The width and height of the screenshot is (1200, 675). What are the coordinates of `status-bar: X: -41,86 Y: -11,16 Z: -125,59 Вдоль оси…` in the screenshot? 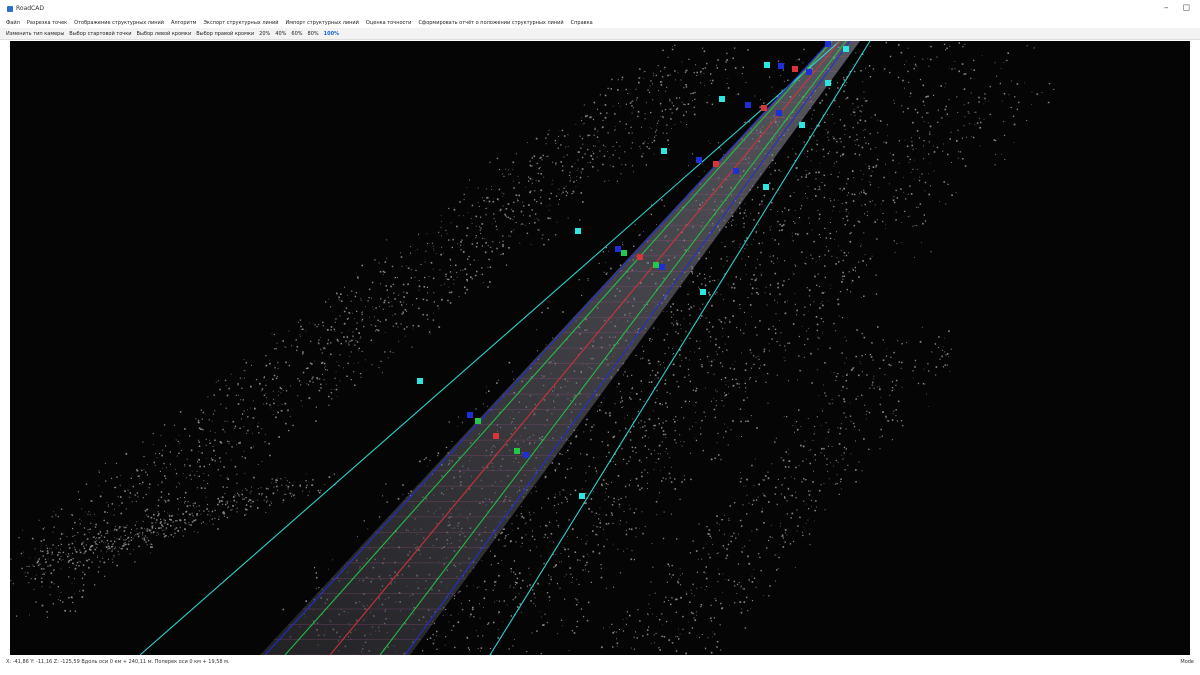 It's located at (600, 662).